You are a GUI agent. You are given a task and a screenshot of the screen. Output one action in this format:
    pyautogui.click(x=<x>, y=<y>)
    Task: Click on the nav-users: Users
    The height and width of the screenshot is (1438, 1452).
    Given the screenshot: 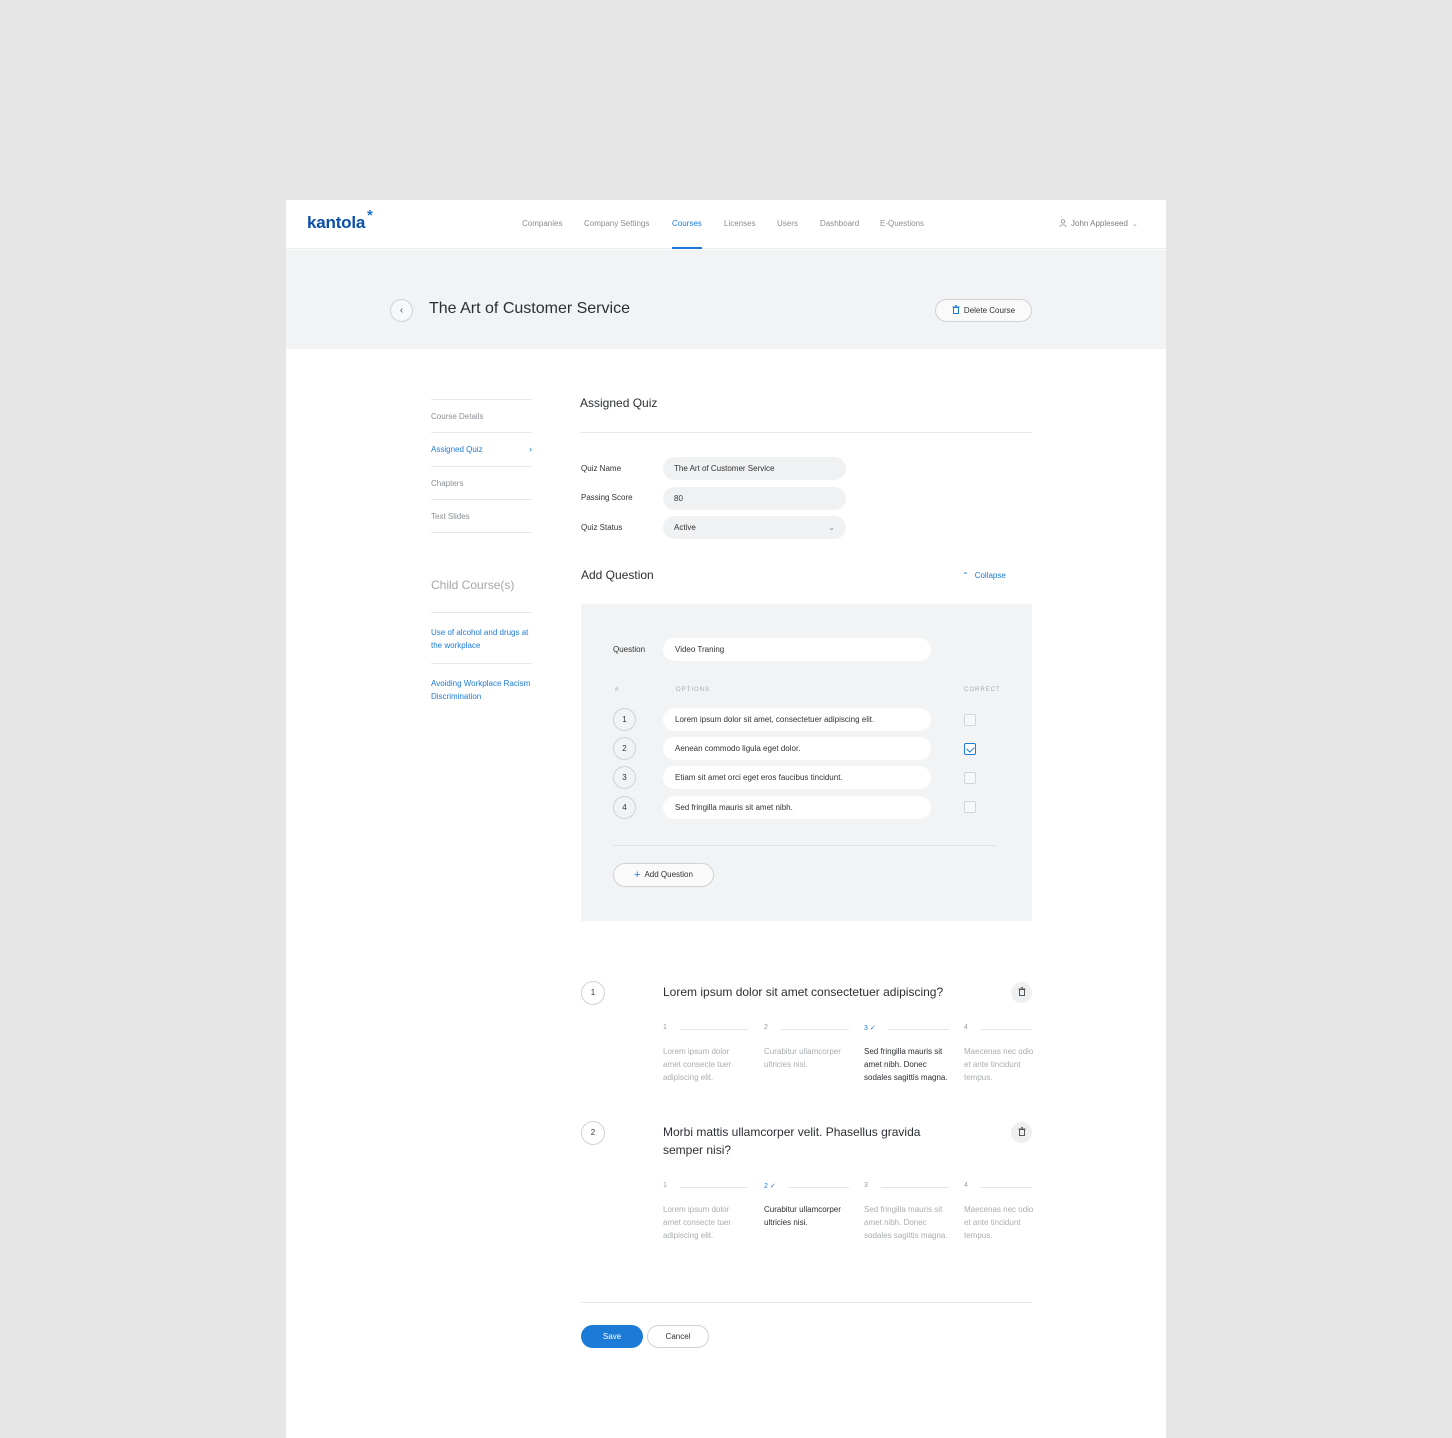 What is the action you would take?
    pyautogui.click(x=787, y=223)
    